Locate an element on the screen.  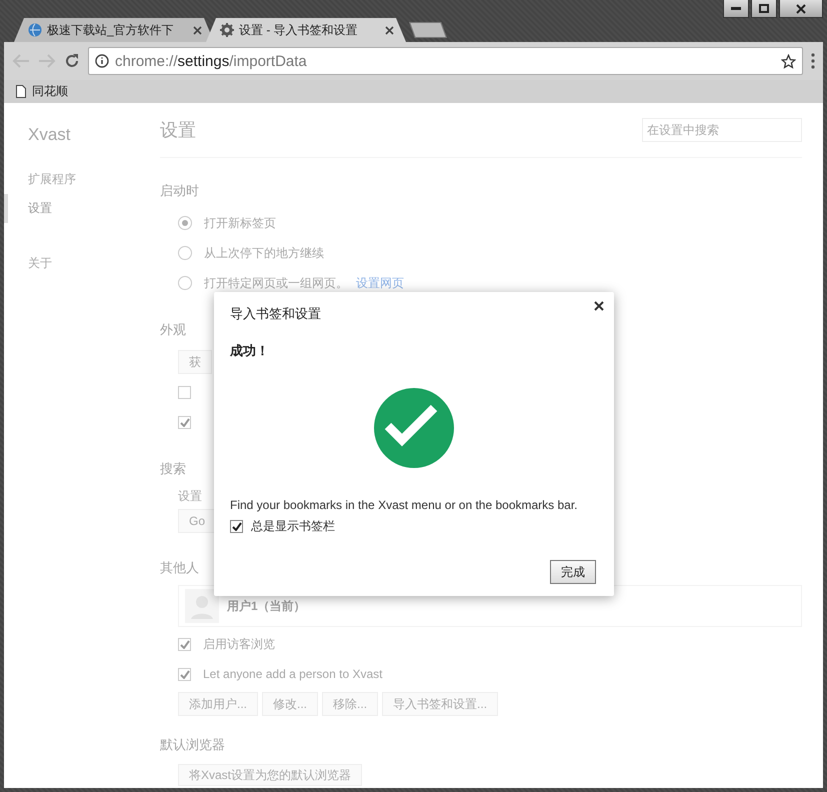
reload-icon is located at coordinates (72, 61).